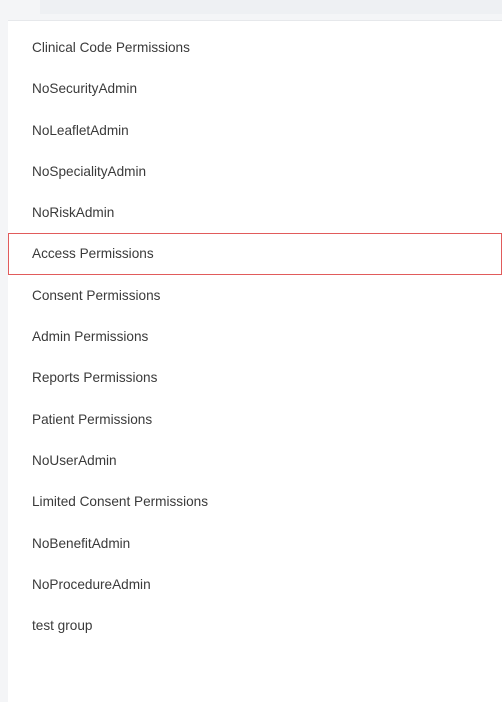  Describe the element at coordinates (255, 88) in the screenshot. I see `permission-group-item-nosecurityadmin: NoSecurityAdmin` at that location.